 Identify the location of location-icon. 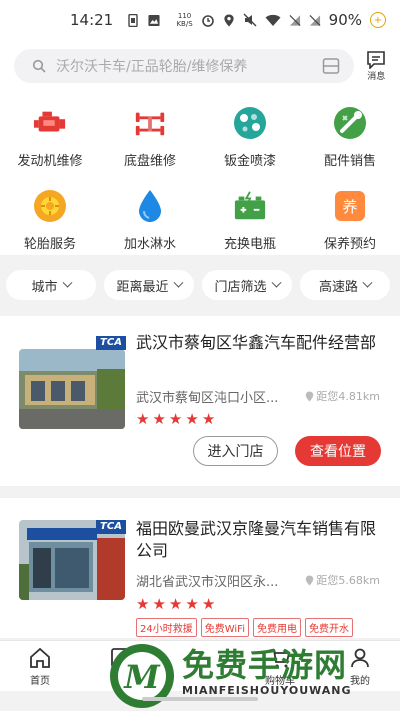
(229, 20).